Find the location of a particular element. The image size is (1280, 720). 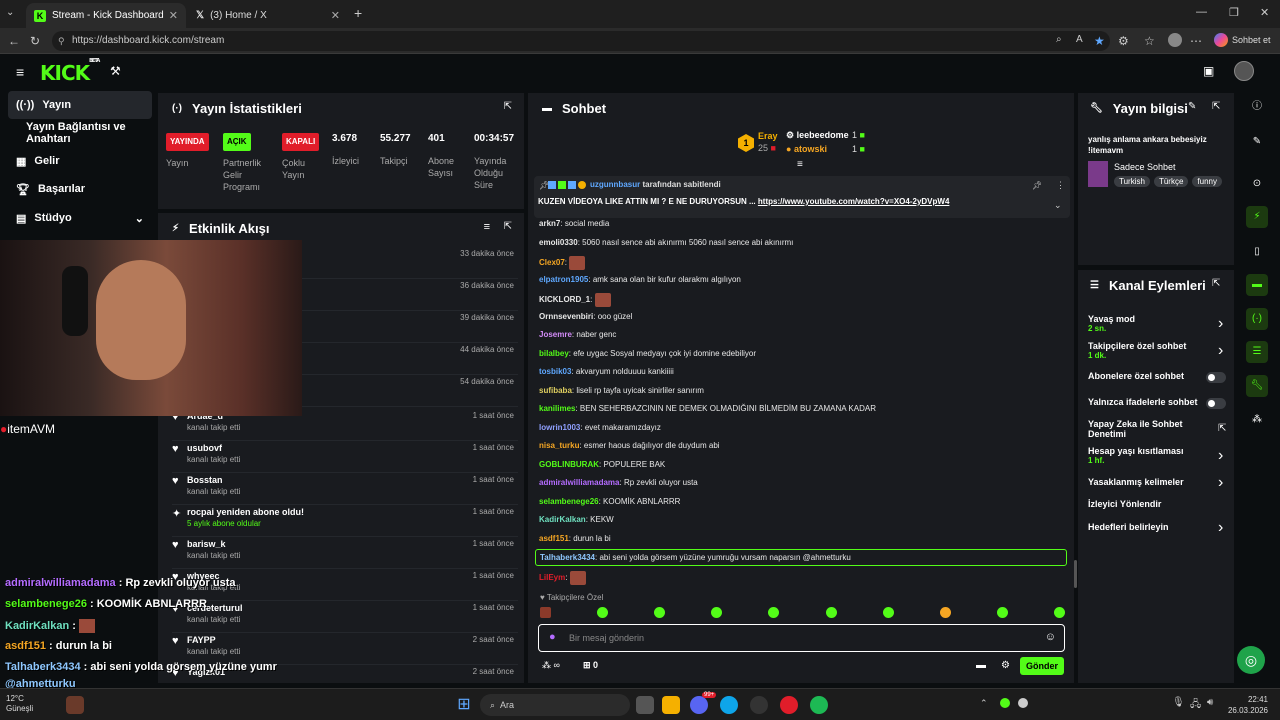

activity-name: barisw_k is located at coordinates (206, 544).